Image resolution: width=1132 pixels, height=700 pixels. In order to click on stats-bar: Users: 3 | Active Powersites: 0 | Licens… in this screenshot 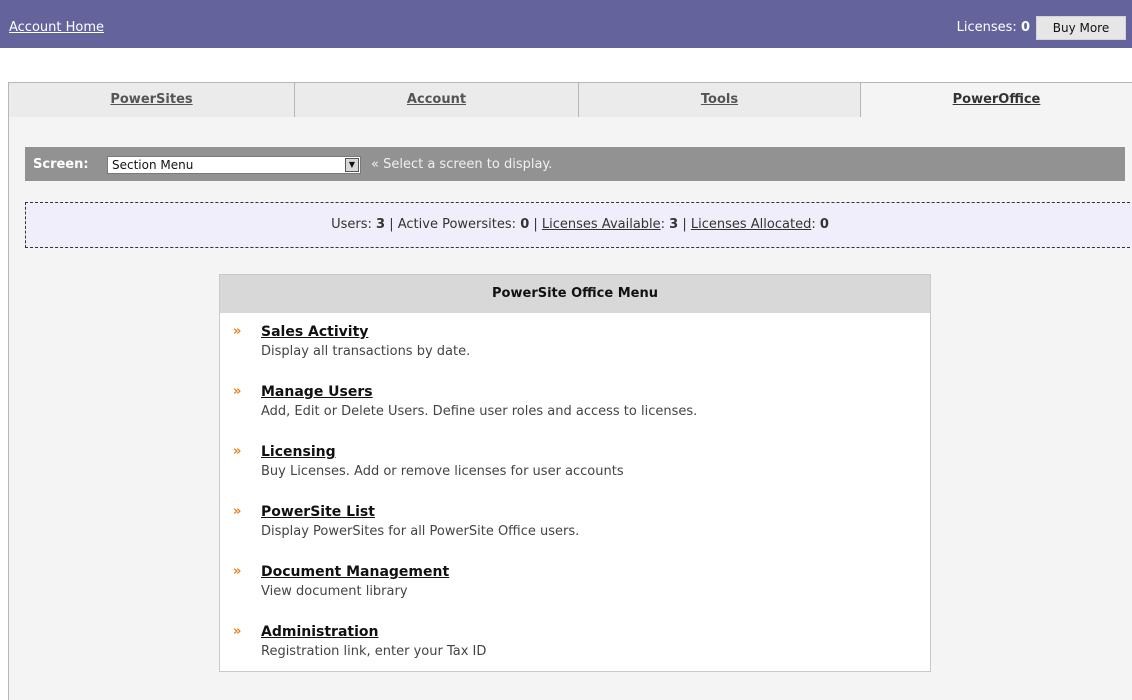, I will do `click(578, 225)`.